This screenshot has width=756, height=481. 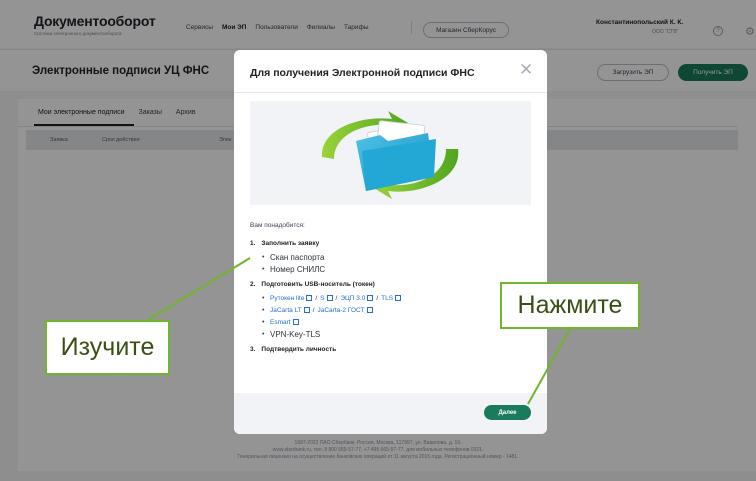 What do you see at coordinates (253, 284) in the screenshot?
I see `step-number: 2.` at bounding box center [253, 284].